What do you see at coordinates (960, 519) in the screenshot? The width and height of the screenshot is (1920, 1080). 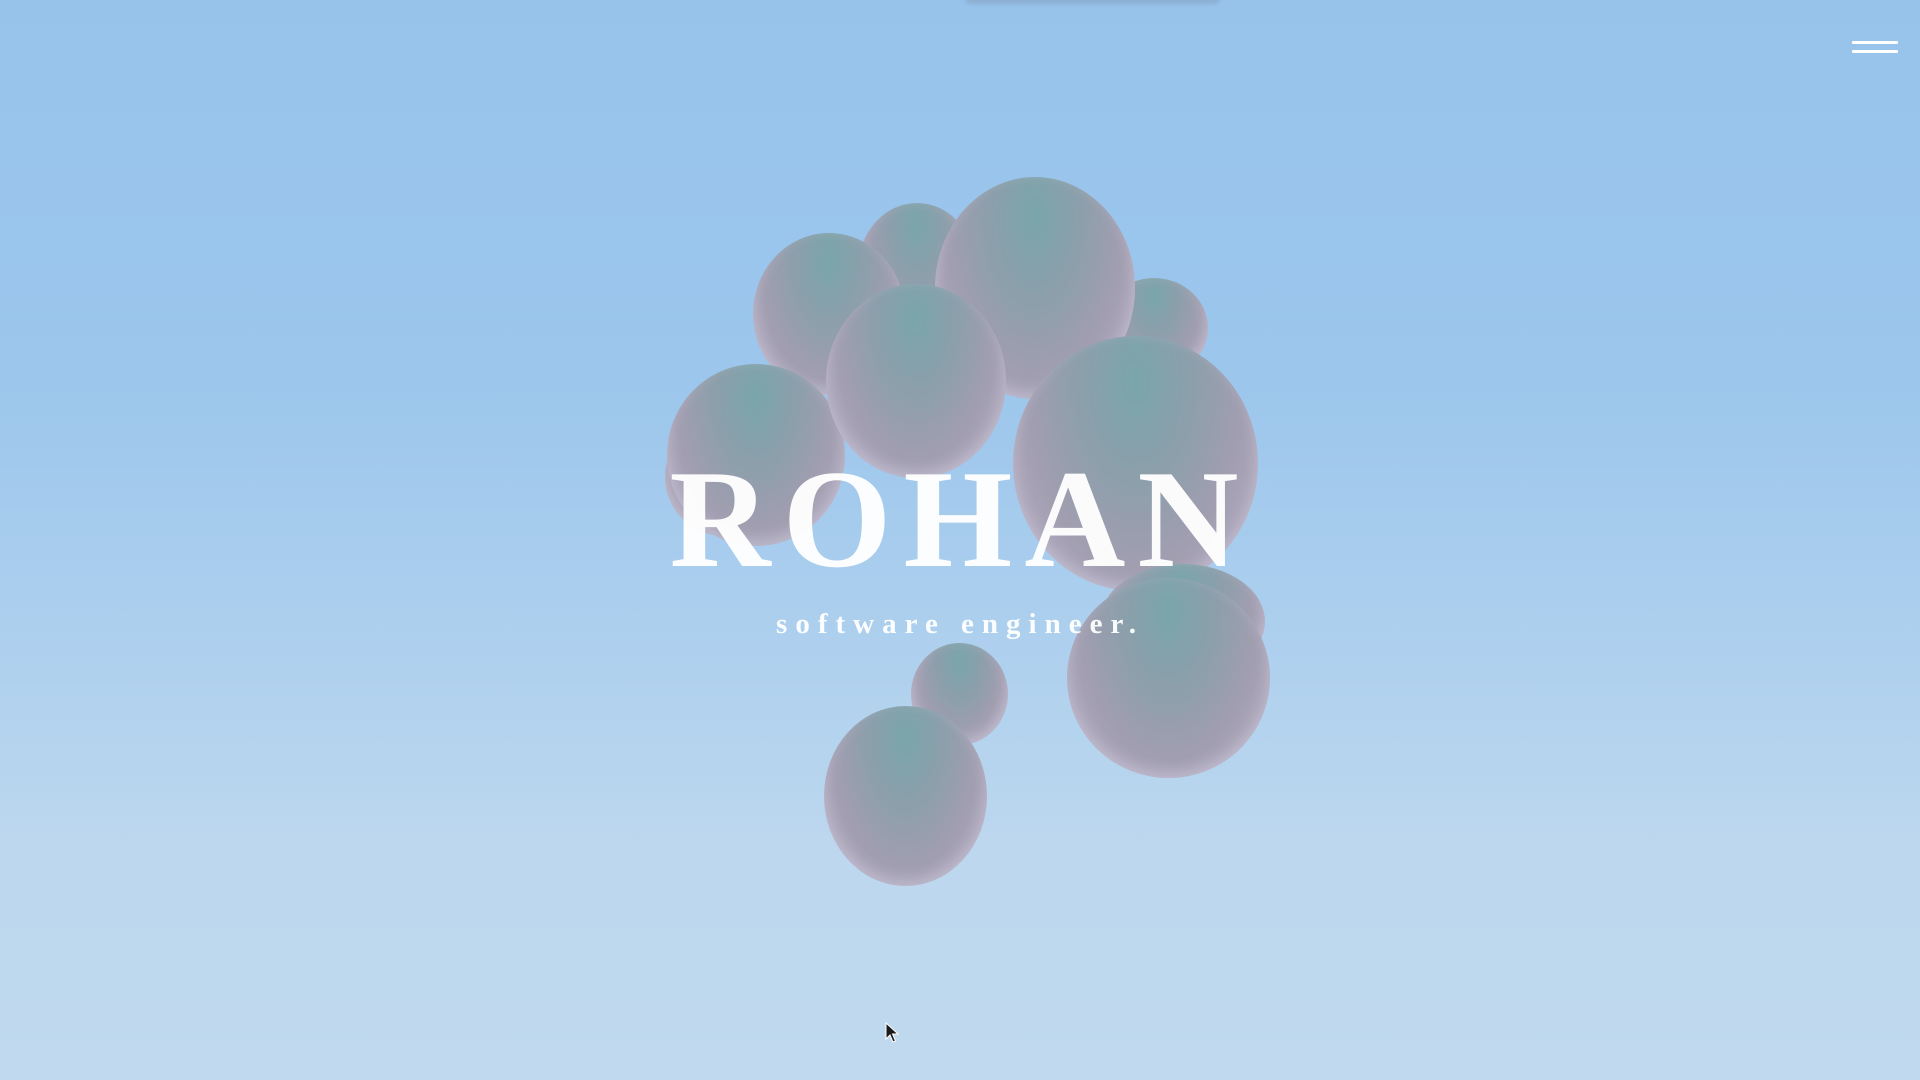 I see `hero-title: ROHAN` at bounding box center [960, 519].